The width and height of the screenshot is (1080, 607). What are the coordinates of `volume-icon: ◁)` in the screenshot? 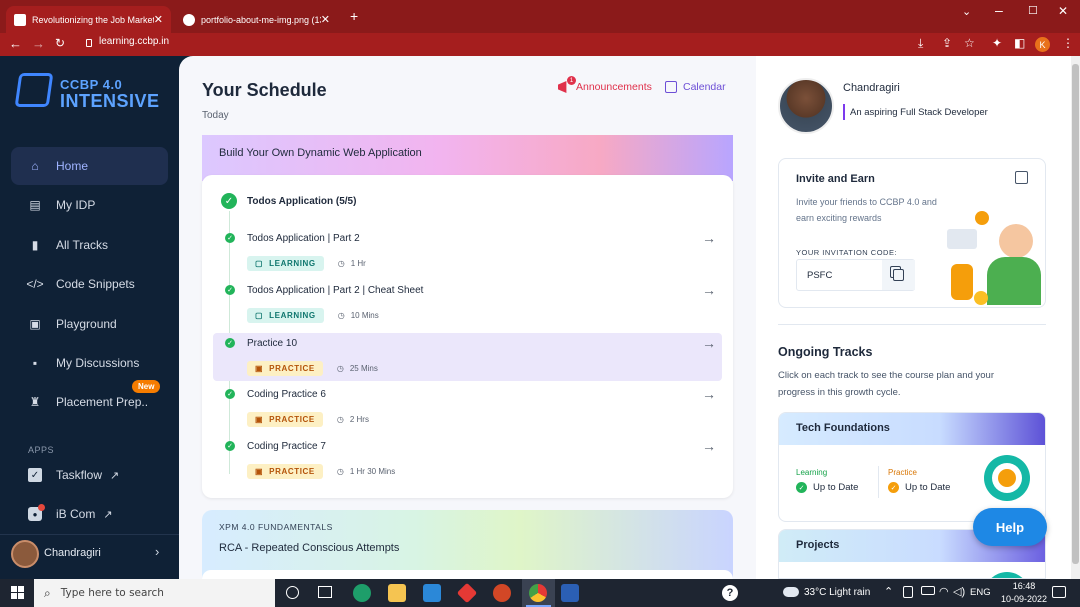 It's located at (959, 591).